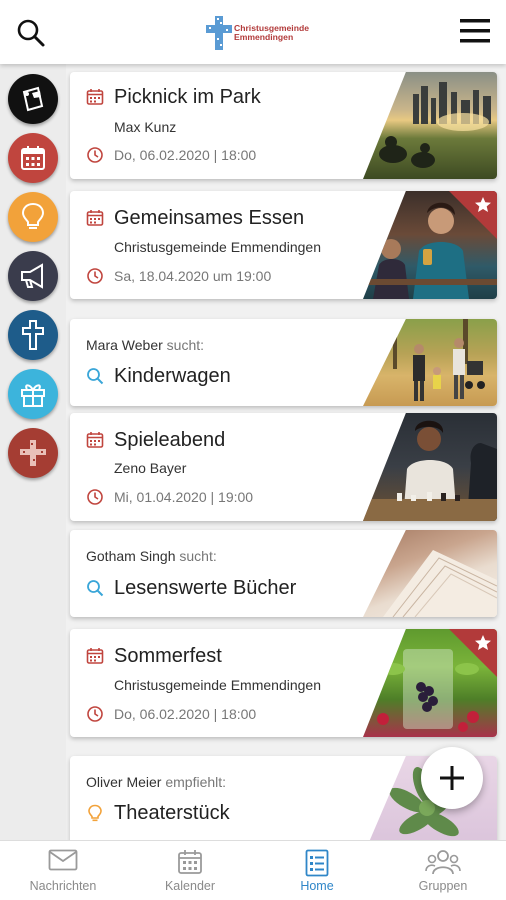 The width and height of the screenshot is (506, 900). I want to click on event-date: Mi, 01.04.2020 | 19:00, so click(184, 497).